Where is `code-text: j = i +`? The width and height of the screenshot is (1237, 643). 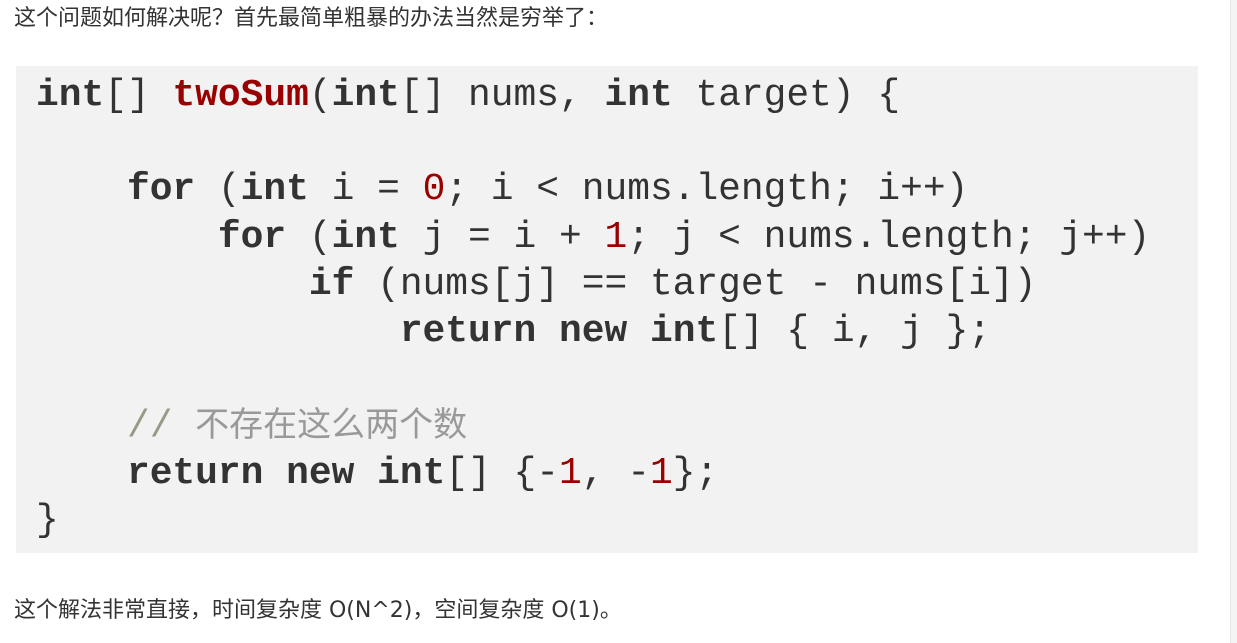 code-text: j = i + is located at coordinates (502, 237).